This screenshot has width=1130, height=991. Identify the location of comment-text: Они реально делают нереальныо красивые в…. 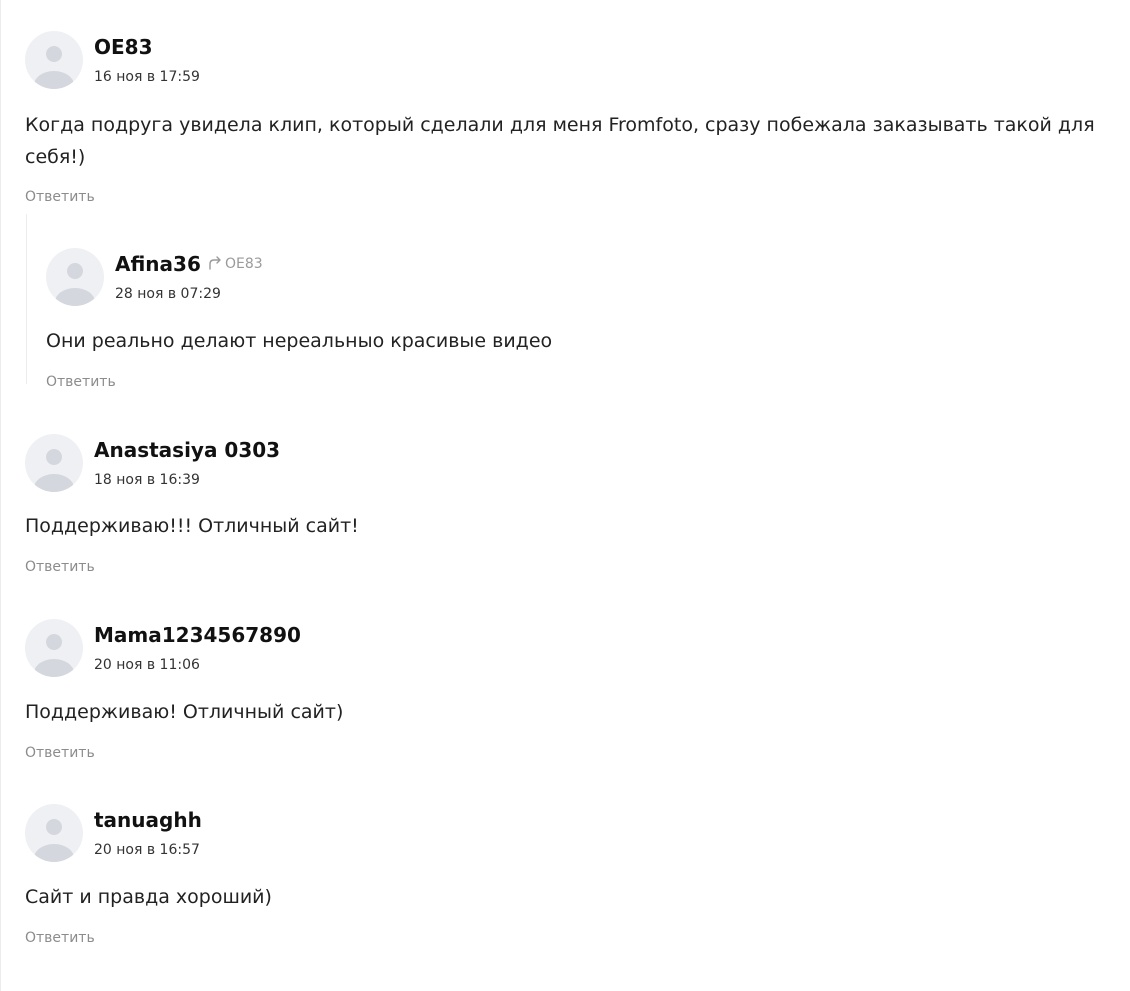
(299, 341).